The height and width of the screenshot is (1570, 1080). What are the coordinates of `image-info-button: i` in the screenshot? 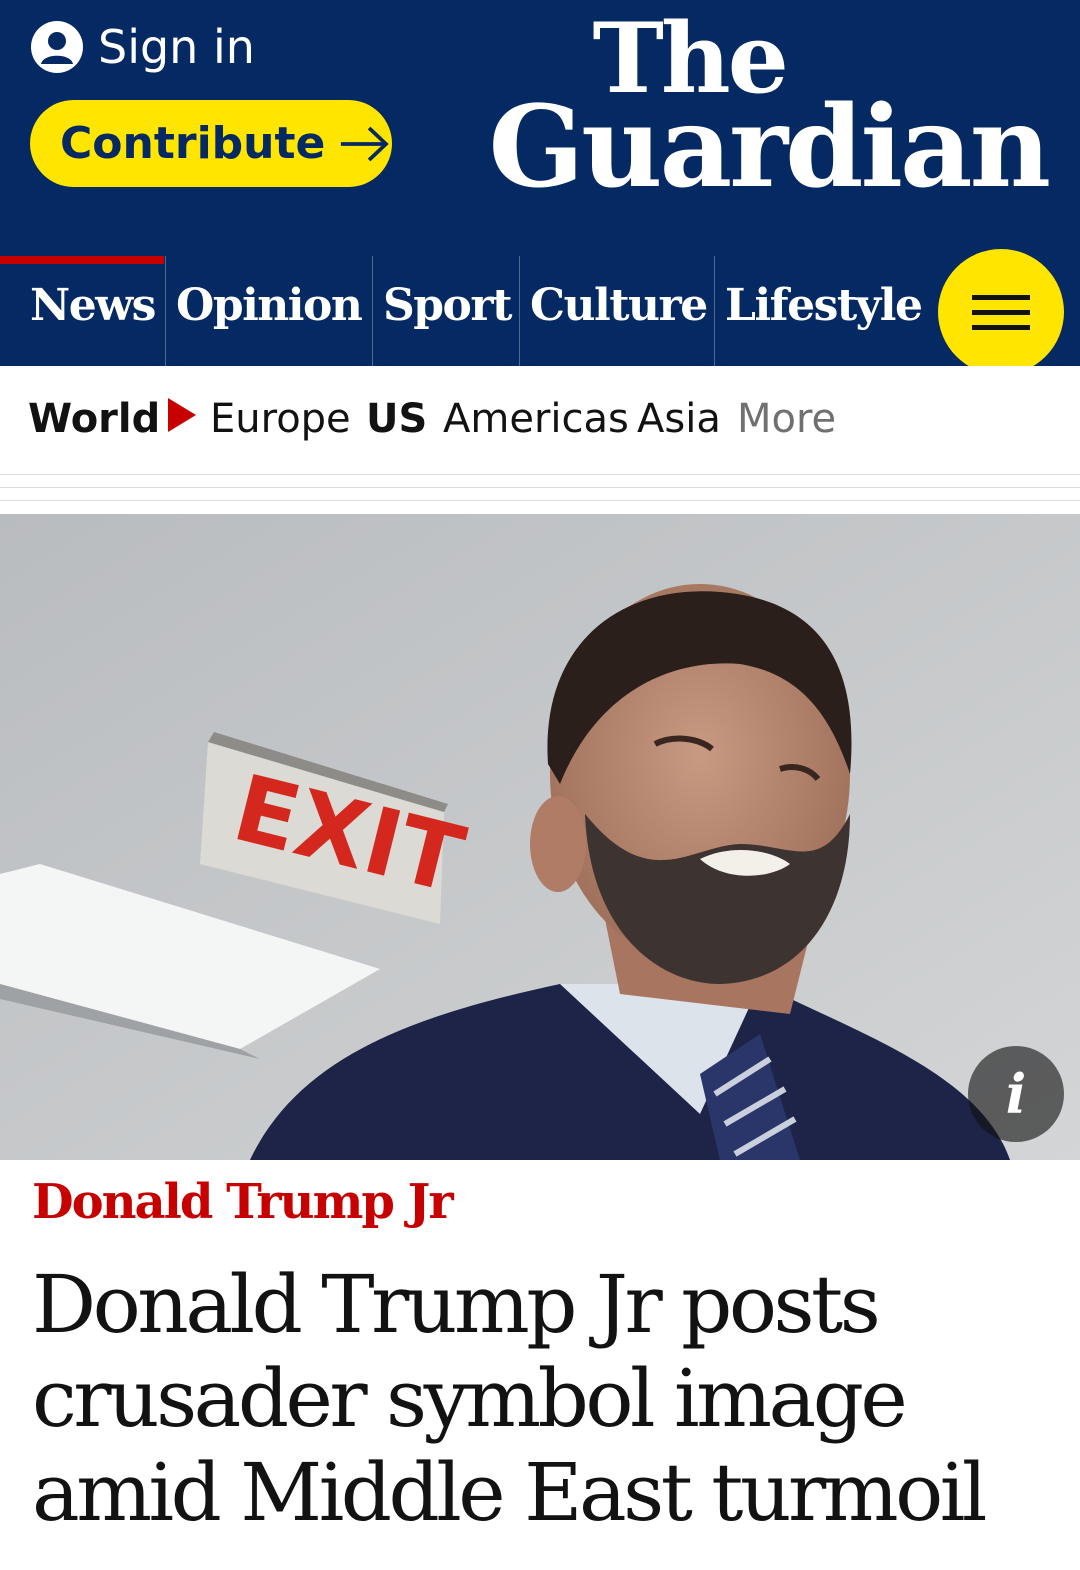 It's located at (1016, 1094).